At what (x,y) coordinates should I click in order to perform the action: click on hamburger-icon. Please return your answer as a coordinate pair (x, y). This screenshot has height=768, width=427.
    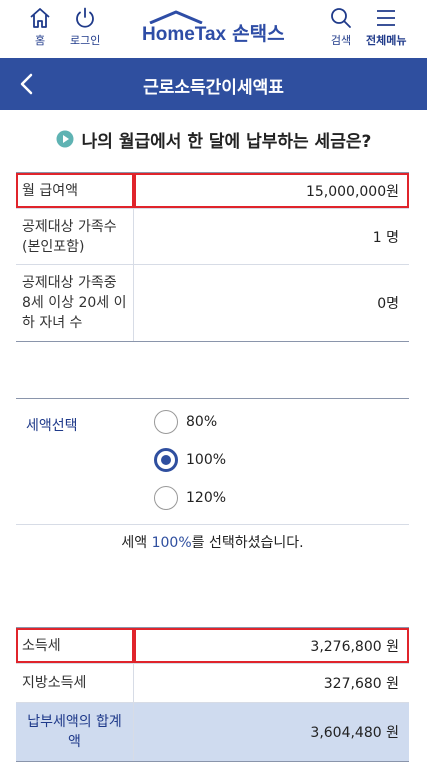
    Looking at the image, I should click on (386, 18).